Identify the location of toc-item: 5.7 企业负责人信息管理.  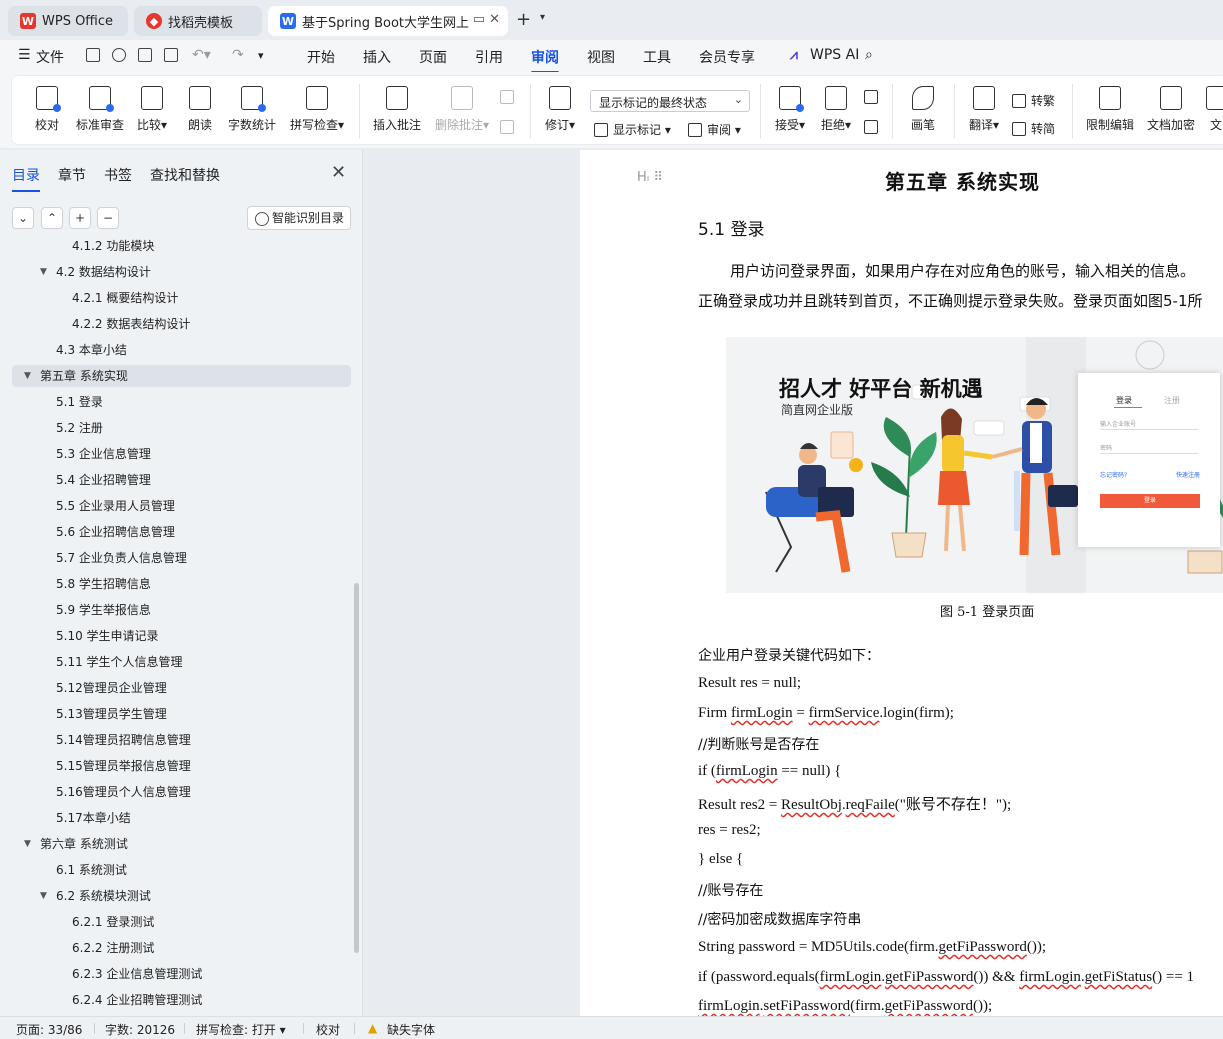
(181, 558).